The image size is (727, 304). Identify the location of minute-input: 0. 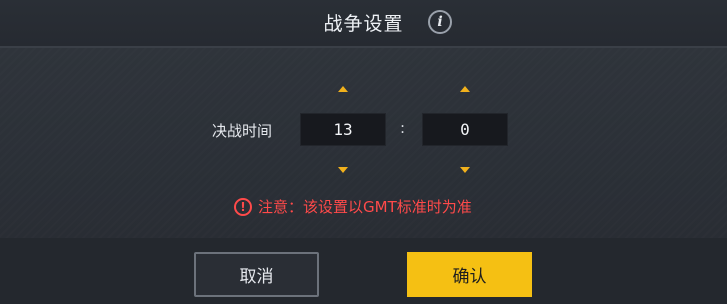
(465, 129).